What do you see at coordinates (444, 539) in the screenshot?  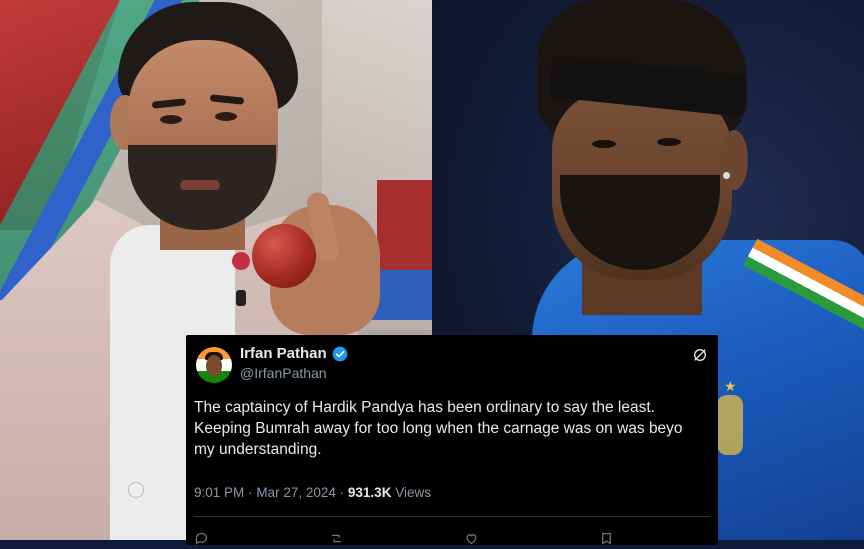 I see `action-bar` at bounding box center [444, 539].